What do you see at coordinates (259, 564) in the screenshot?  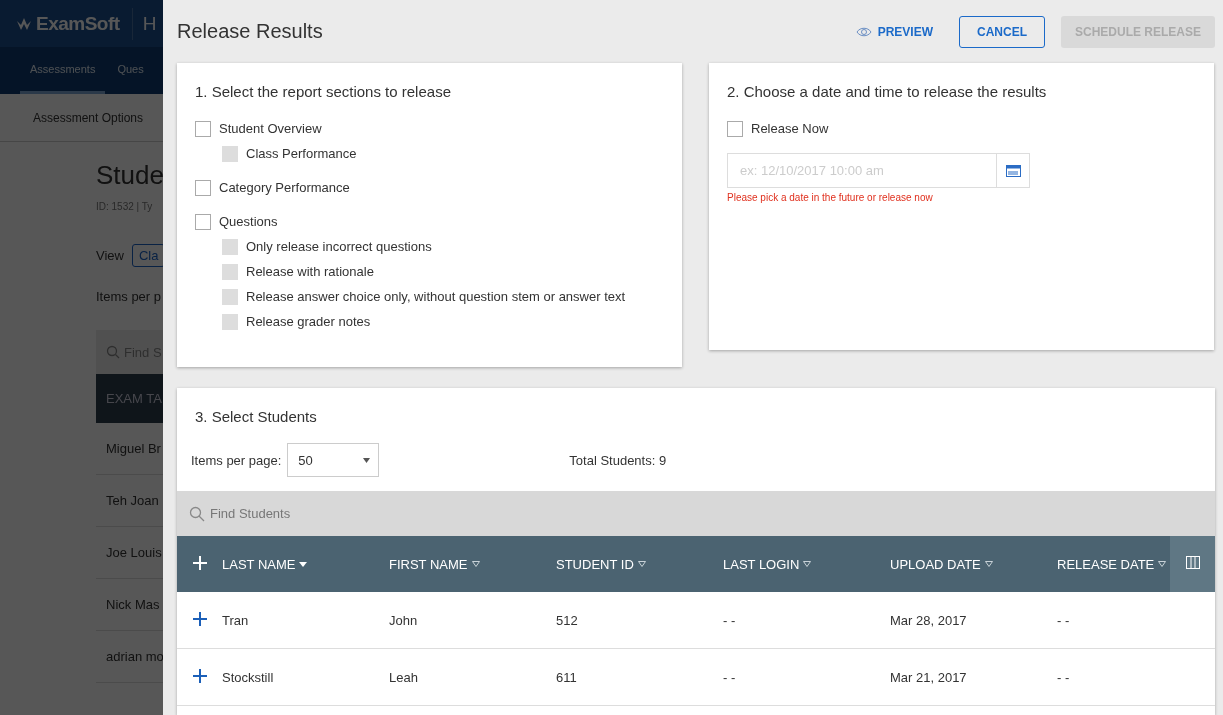 I see `column-header: LAST NAME` at bounding box center [259, 564].